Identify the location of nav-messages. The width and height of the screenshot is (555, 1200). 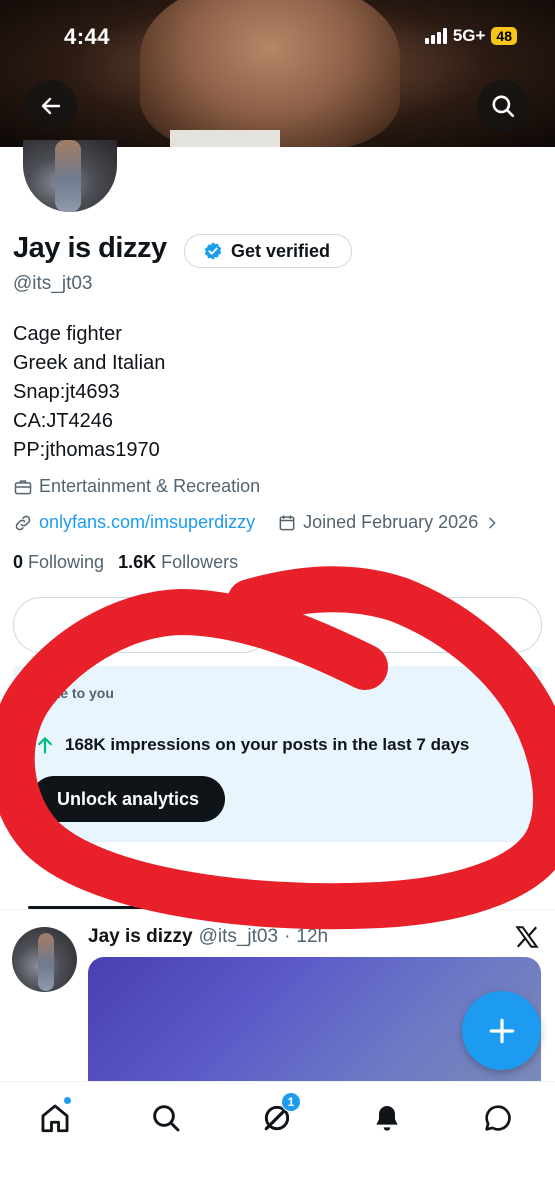
(498, 1118).